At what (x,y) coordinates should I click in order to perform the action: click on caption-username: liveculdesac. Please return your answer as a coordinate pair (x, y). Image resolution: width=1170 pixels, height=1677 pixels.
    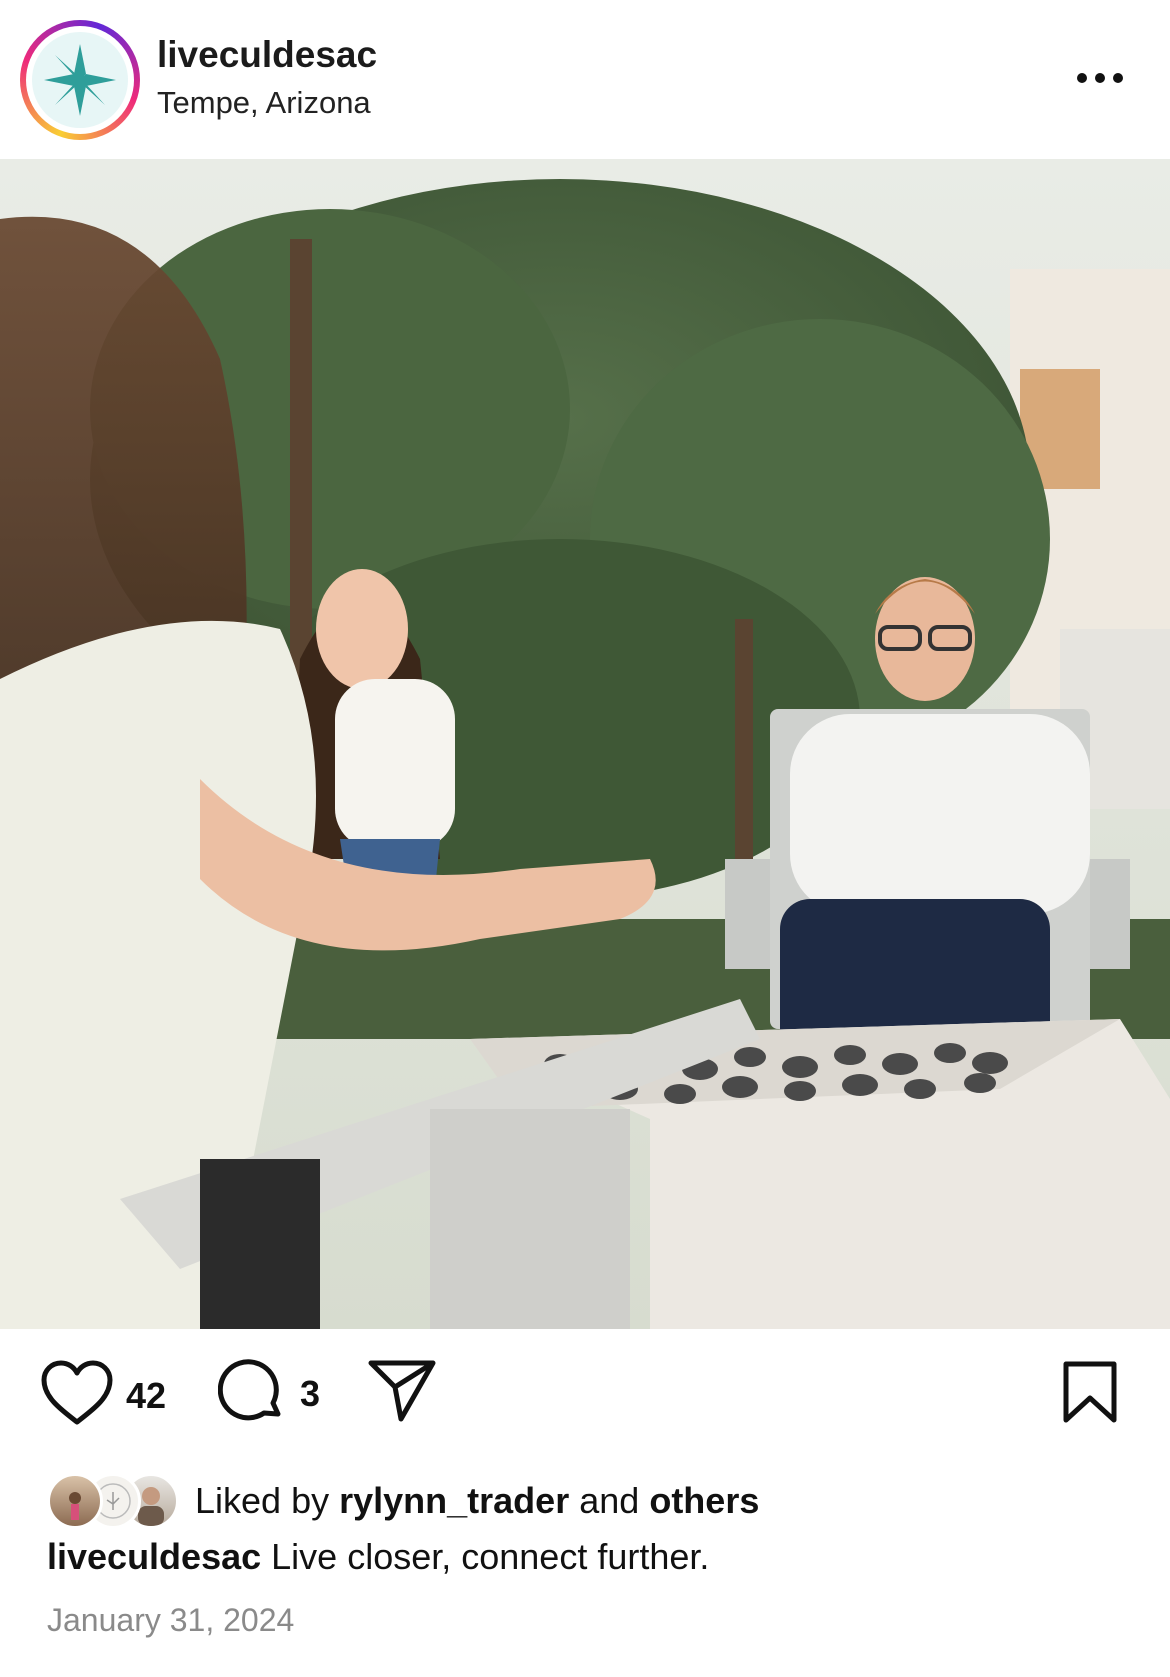
    Looking at the image, I should click on (154, 1556).